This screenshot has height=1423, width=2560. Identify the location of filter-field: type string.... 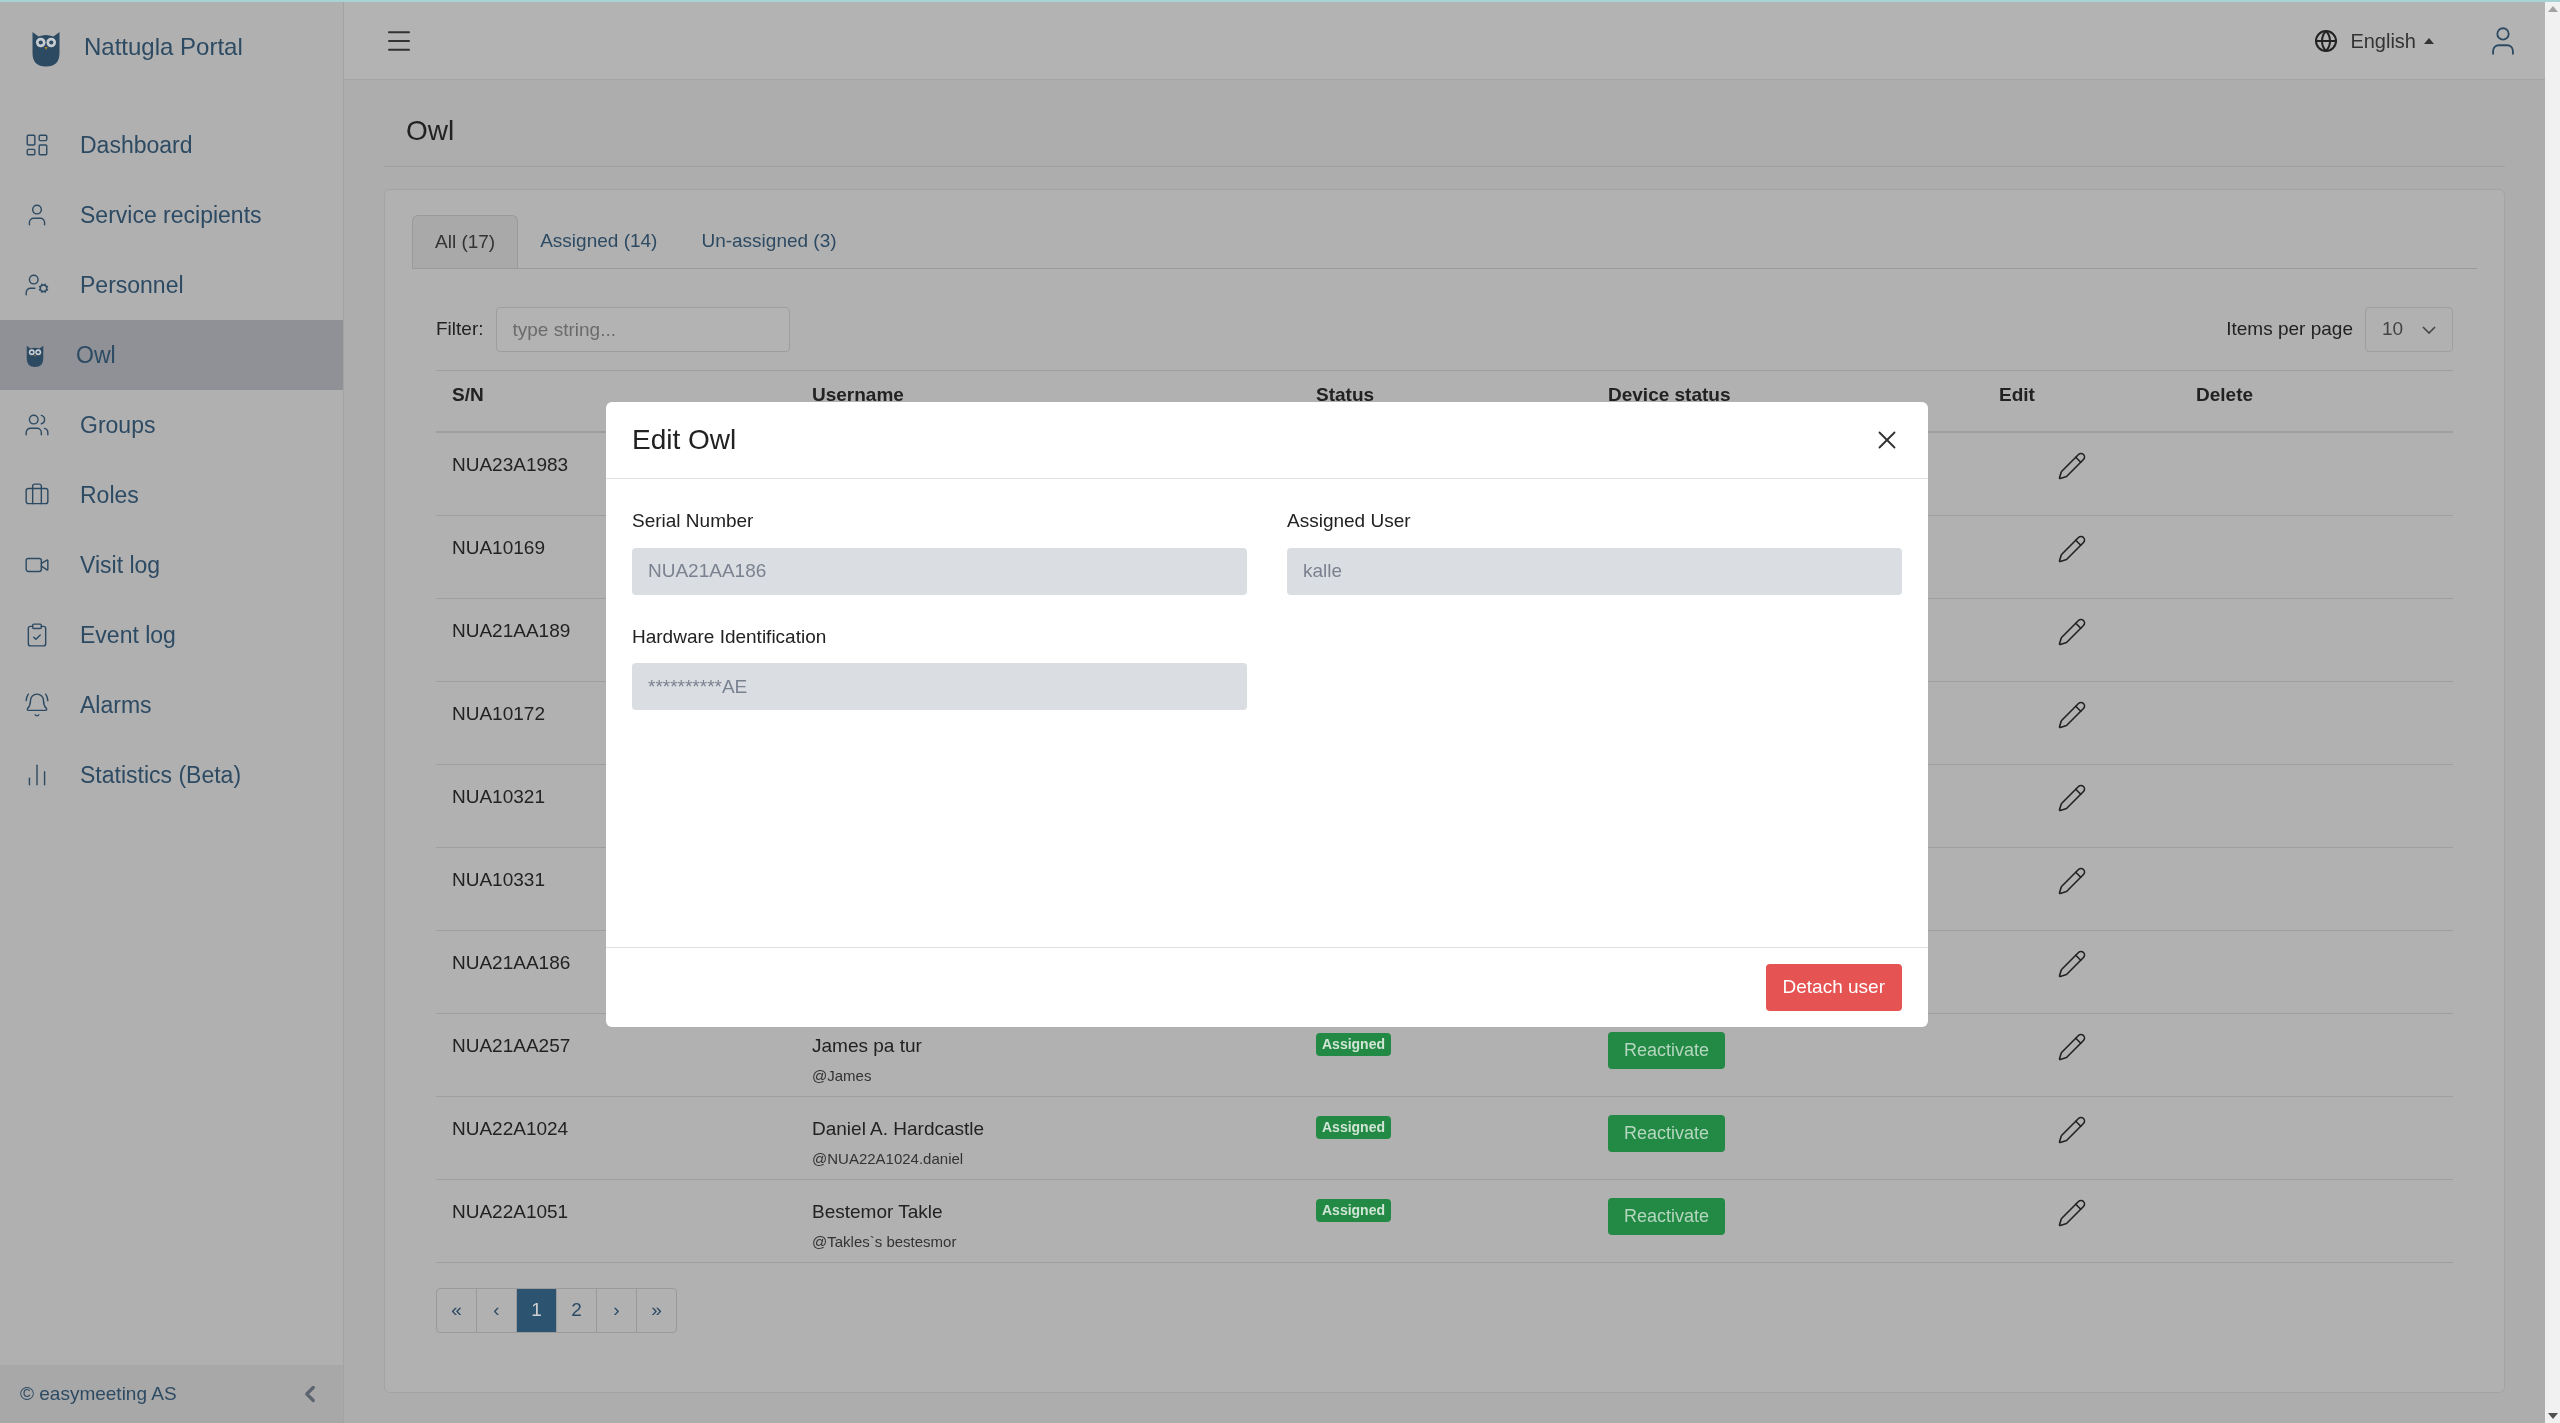
(642, 329).